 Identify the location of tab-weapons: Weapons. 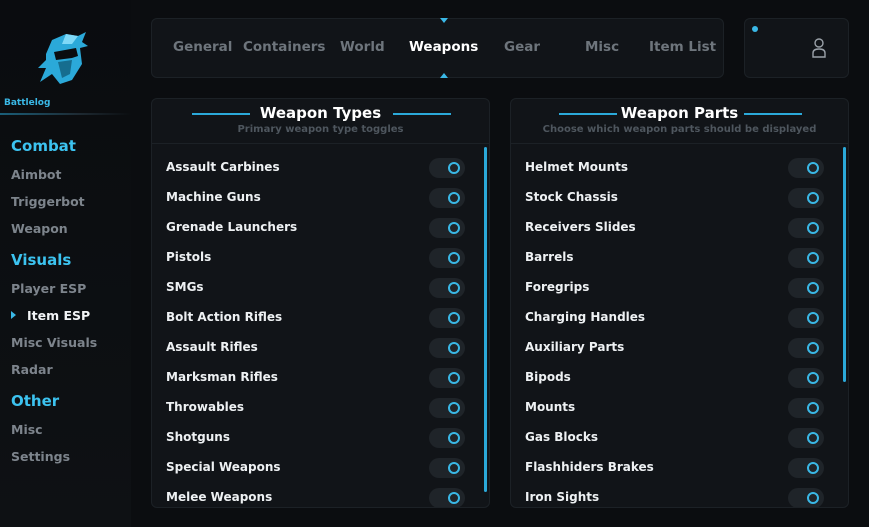
(443, 47).